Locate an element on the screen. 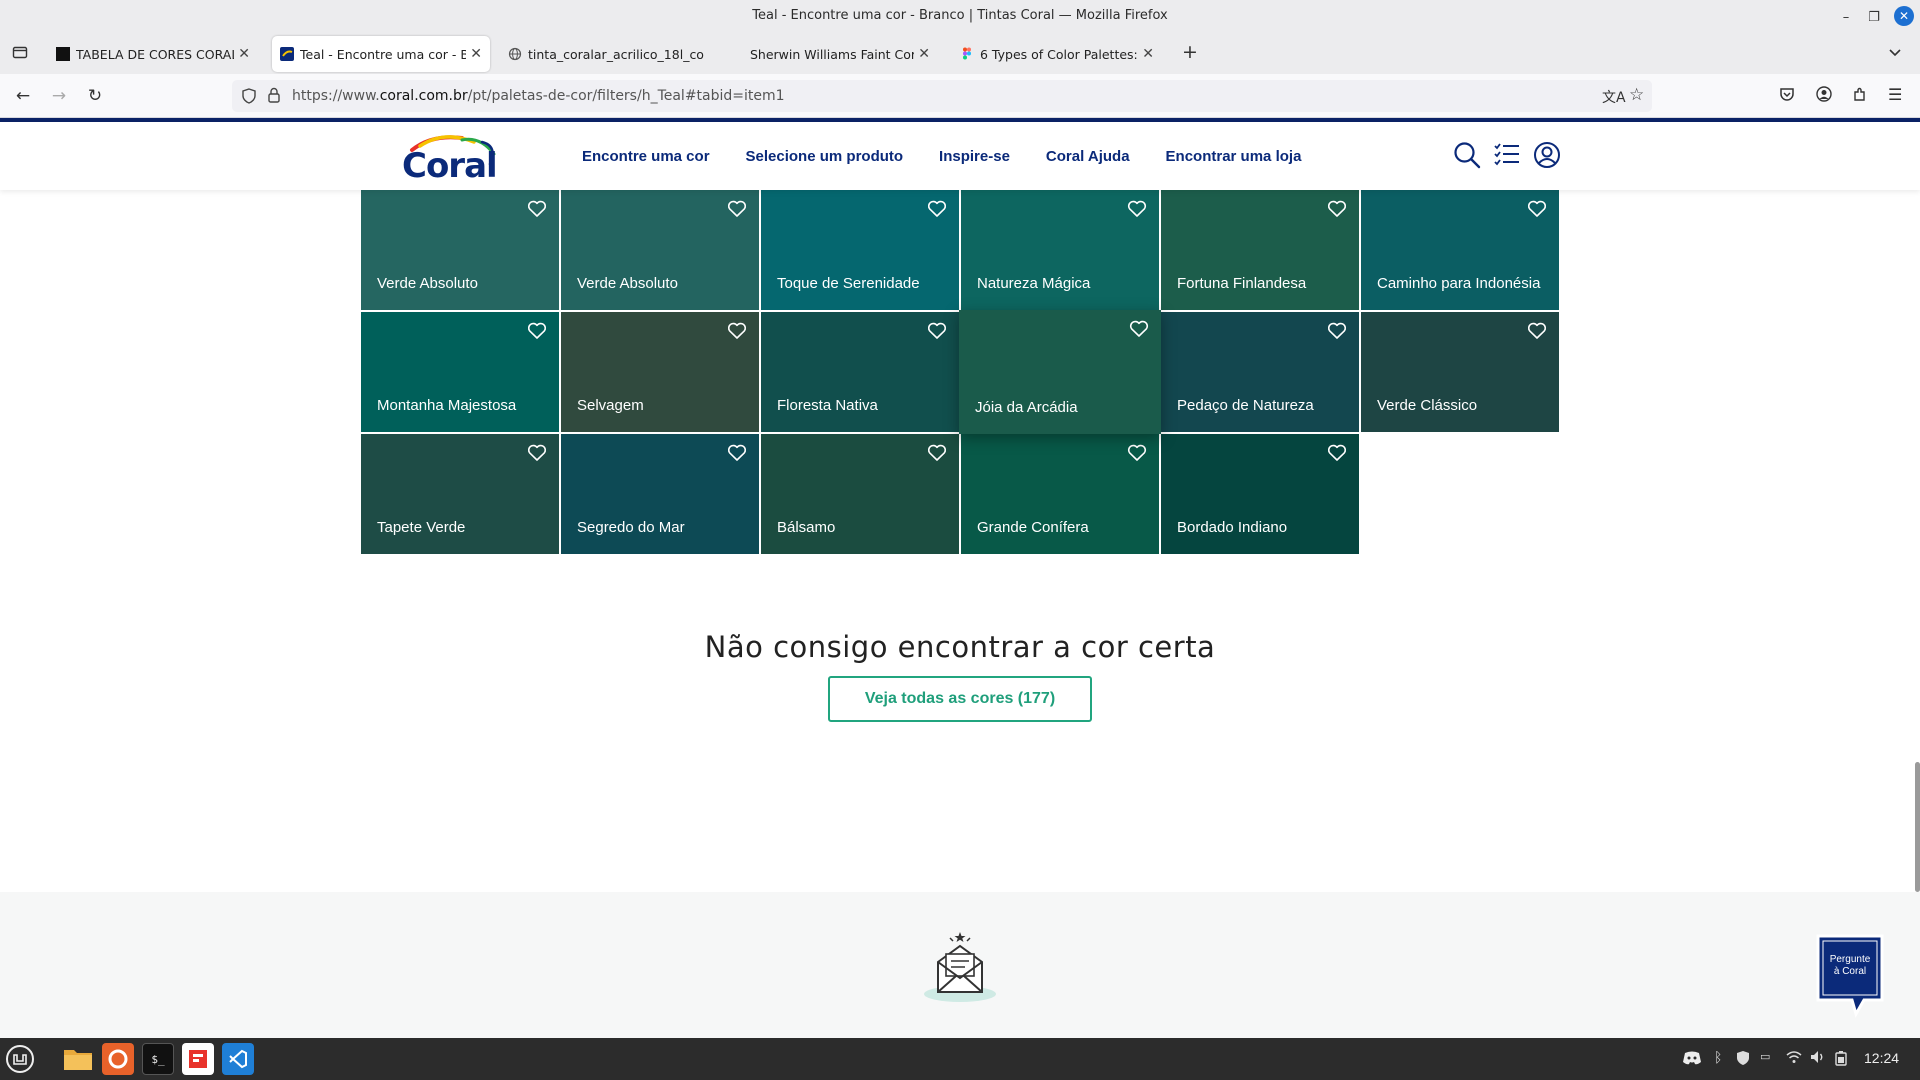  tab-color-palettes: 6 Types of Color Palettes: Do ✕ is located at coordinates (1057, 54).